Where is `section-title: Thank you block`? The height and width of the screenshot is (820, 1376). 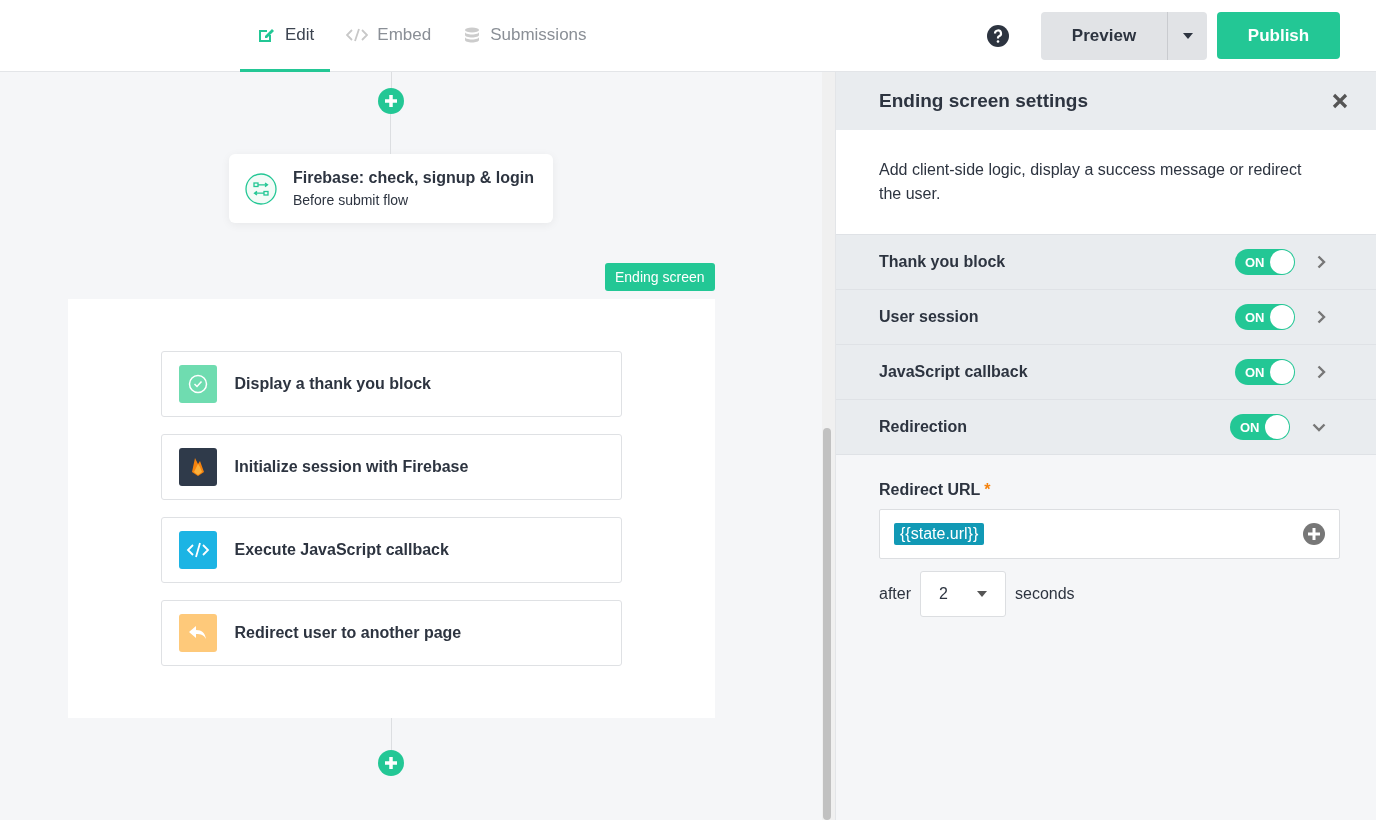 section-title: Thank you block is located at coordinates (943, 262).